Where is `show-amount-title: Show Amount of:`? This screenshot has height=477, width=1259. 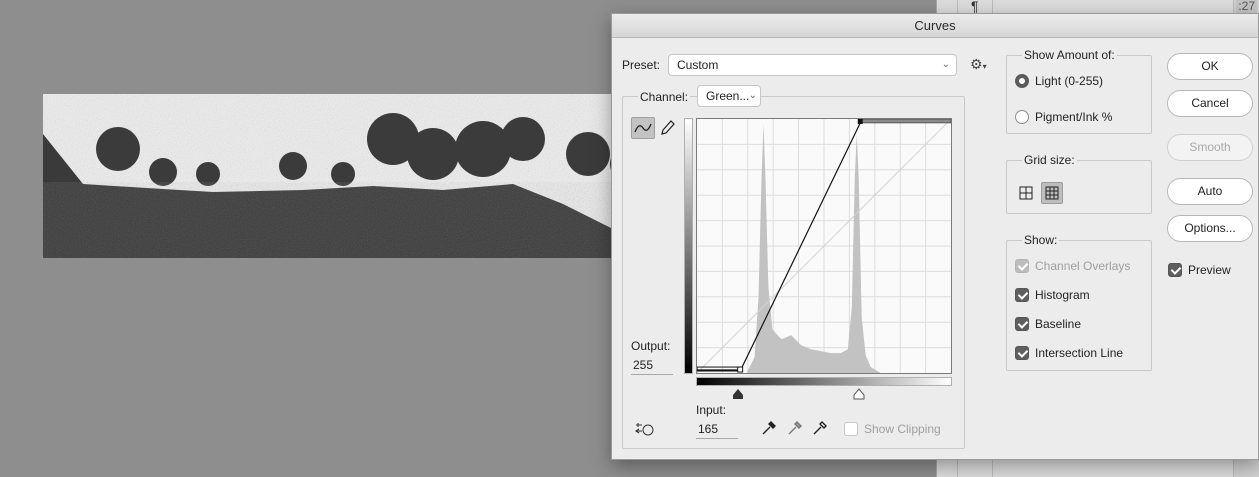
show-amount-title: Show Amount of: is located at coordinates (1069, 55).